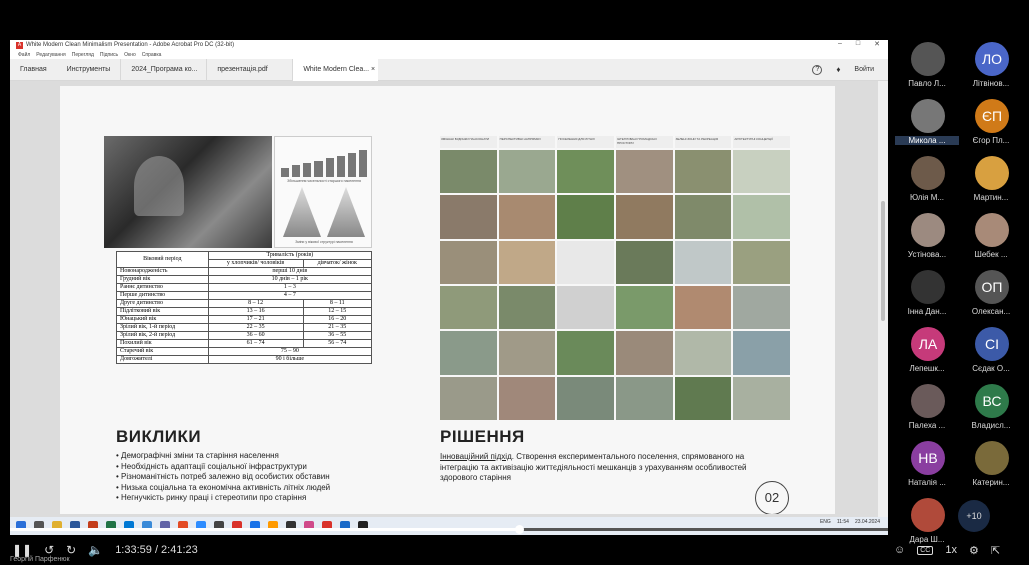 This screenshot has width=1029, height=565. Describe the element at coordinates (50, 55) in the screenshot. I see `menu-edit: Редагування` at that location.